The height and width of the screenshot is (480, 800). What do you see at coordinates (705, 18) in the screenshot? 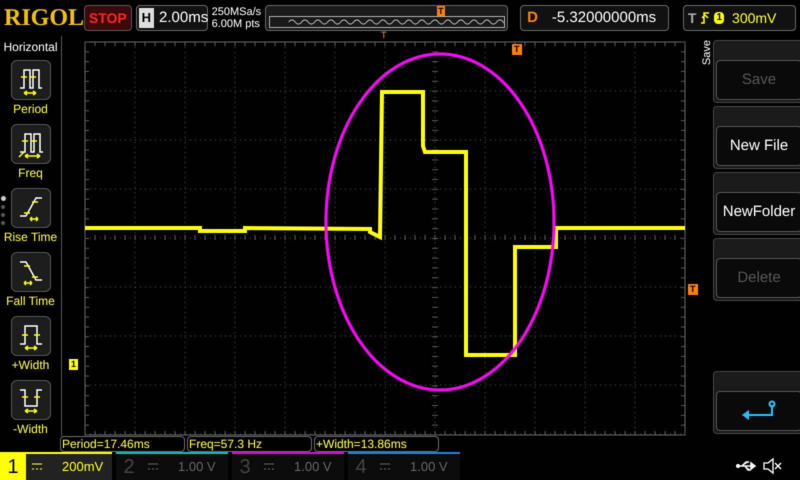
I see `rising-edge-icon` at bounding box center [705, 18].